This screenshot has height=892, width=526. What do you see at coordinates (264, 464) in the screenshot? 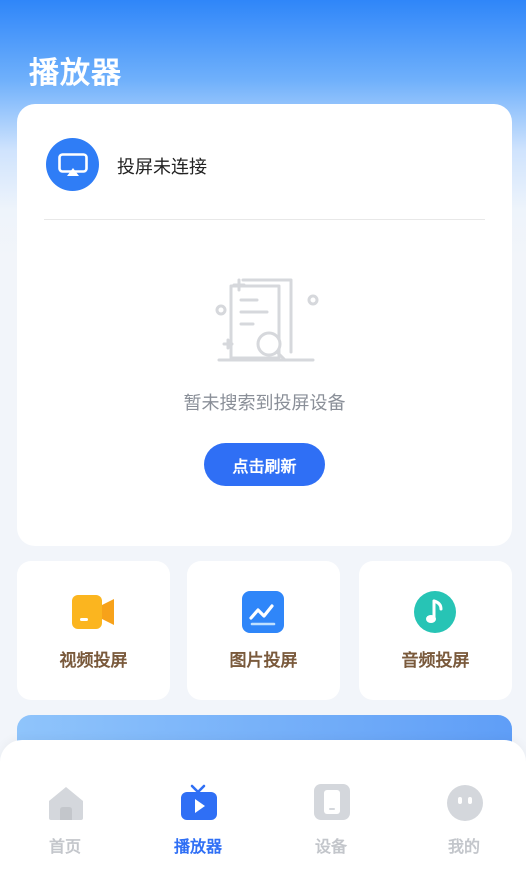
I see `refresh-button: 点击刷新` at bounding box center [264, 464].